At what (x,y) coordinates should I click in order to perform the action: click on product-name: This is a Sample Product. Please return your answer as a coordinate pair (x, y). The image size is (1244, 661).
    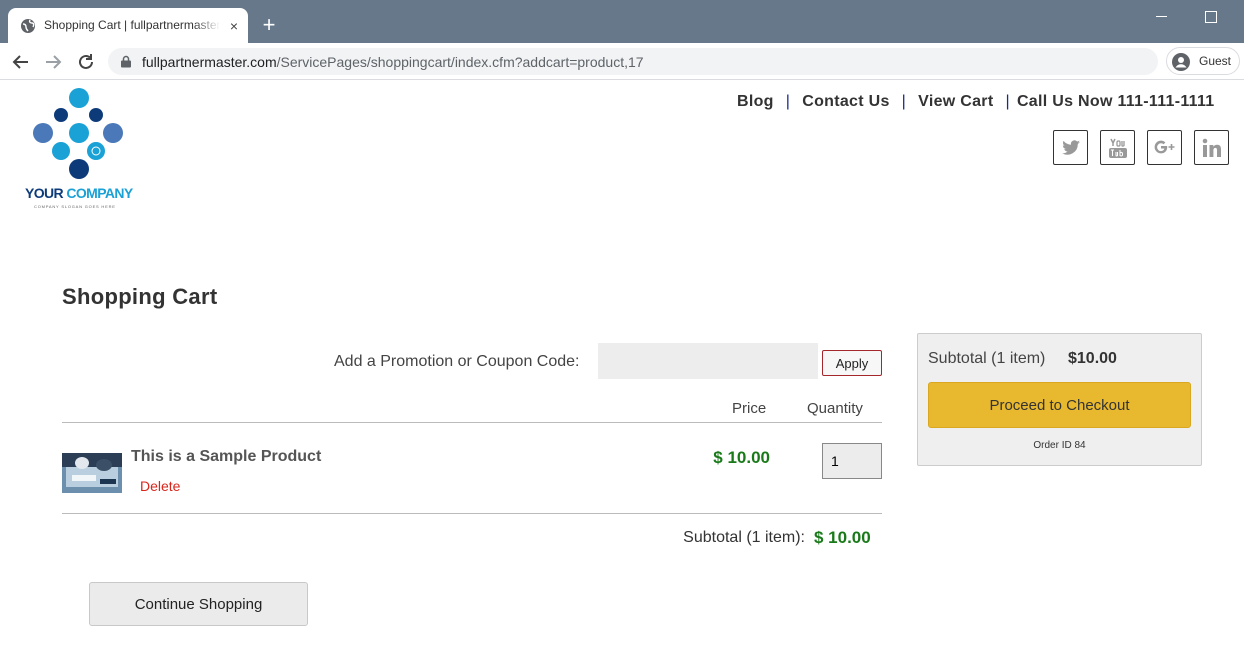
    Looking at the image, I should click on (226, 457).